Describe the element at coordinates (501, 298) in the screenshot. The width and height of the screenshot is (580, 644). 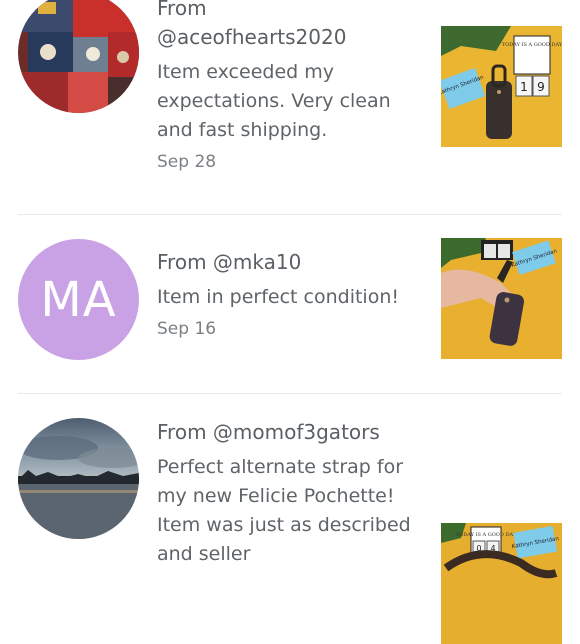
I see `review-photo: Kathryn Sheridan` at that location.